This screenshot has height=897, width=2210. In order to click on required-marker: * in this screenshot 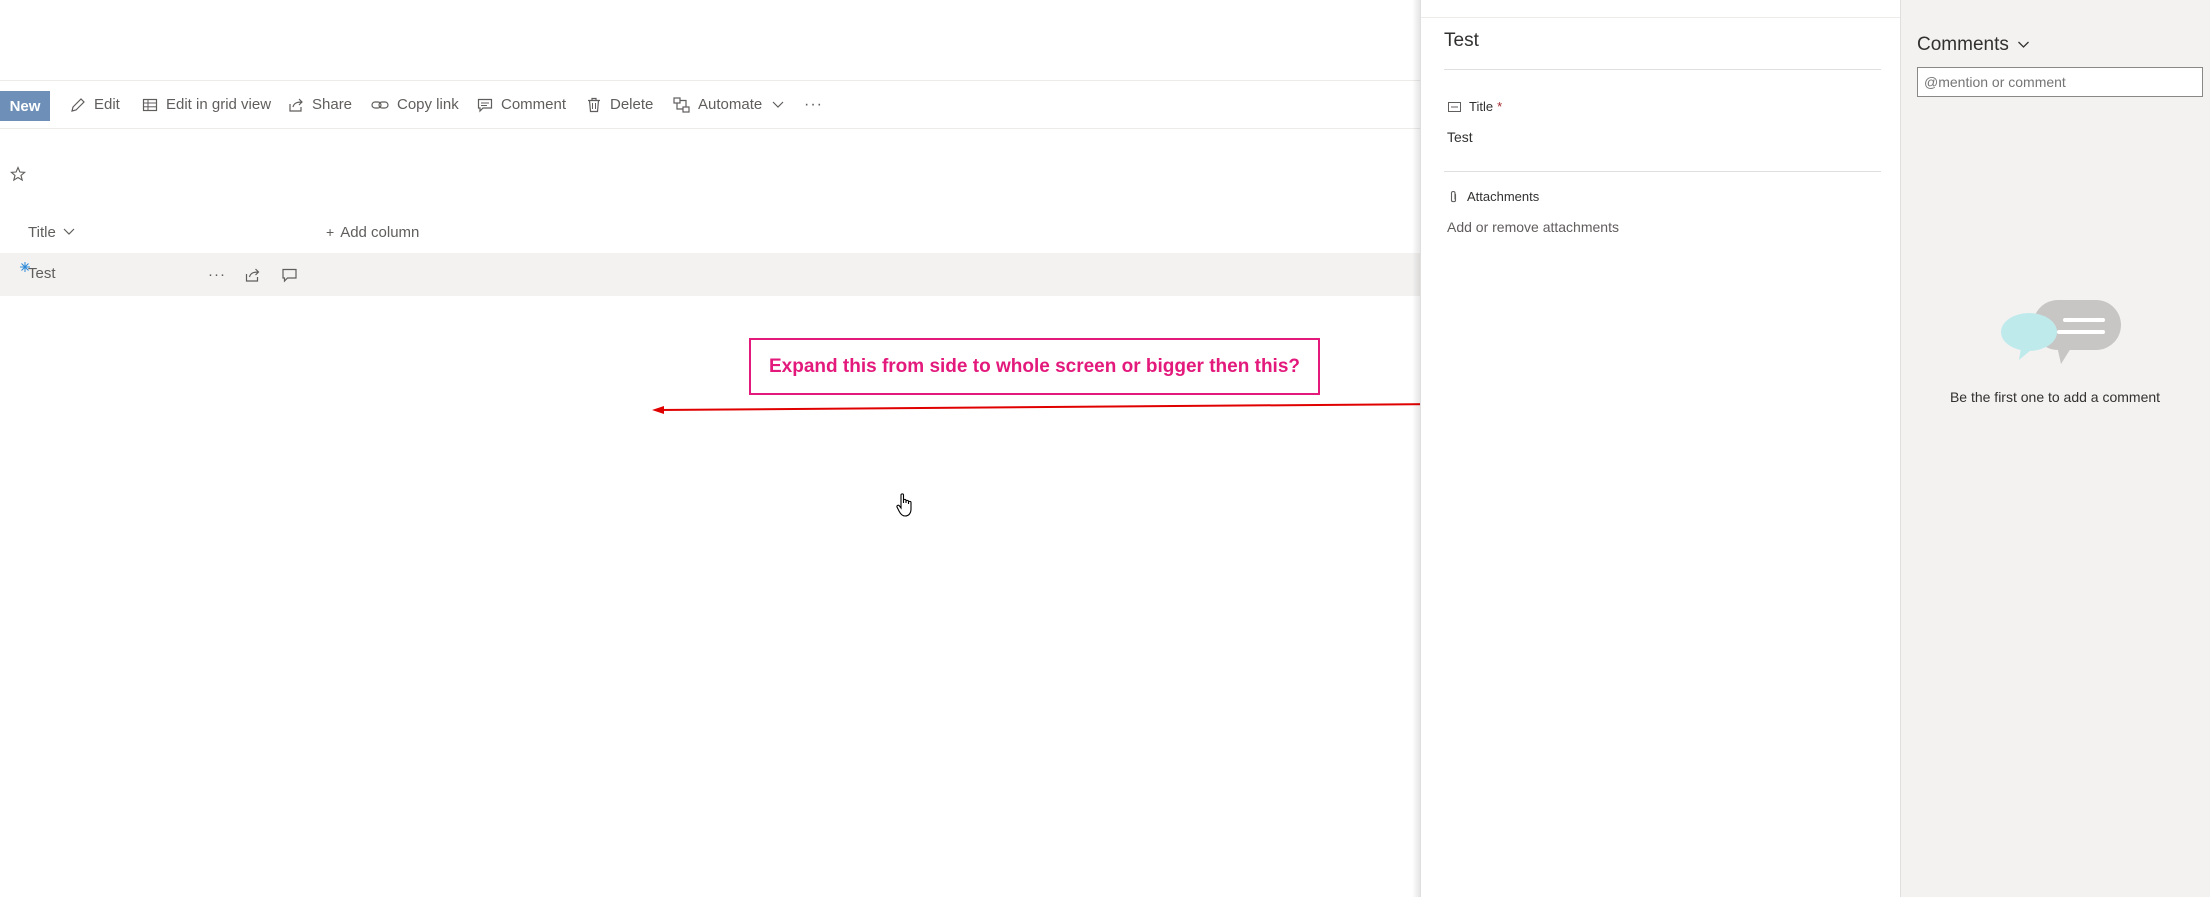, I will do `click(1500, 106)`.